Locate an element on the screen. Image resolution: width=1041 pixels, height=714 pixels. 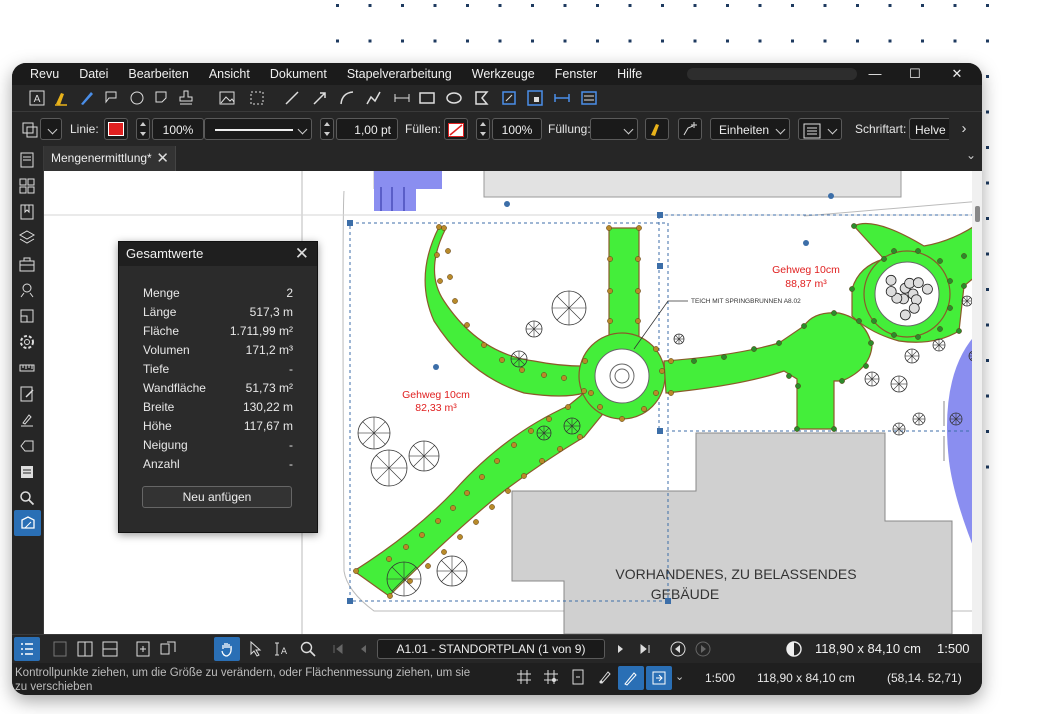
line-opacity-field: 100% is located at coordinates (178, 129).